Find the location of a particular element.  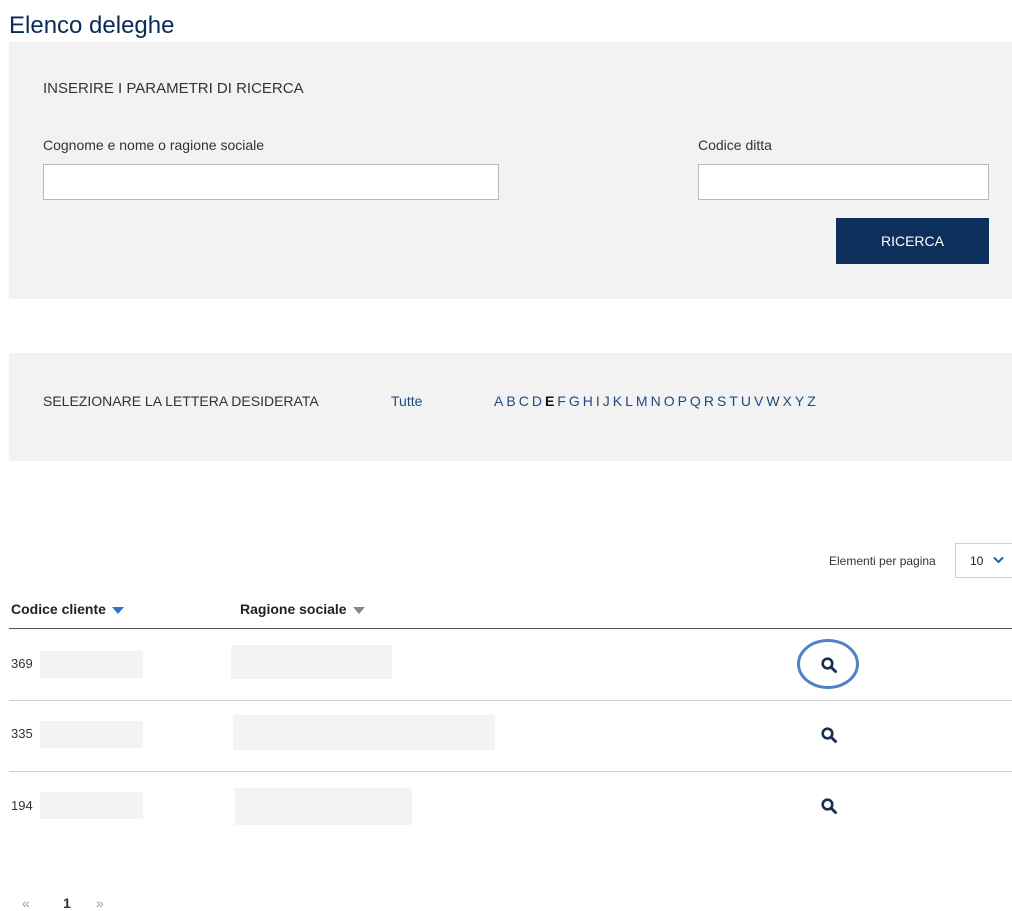

letter-link-d: D is located at coordinates (537, 401).